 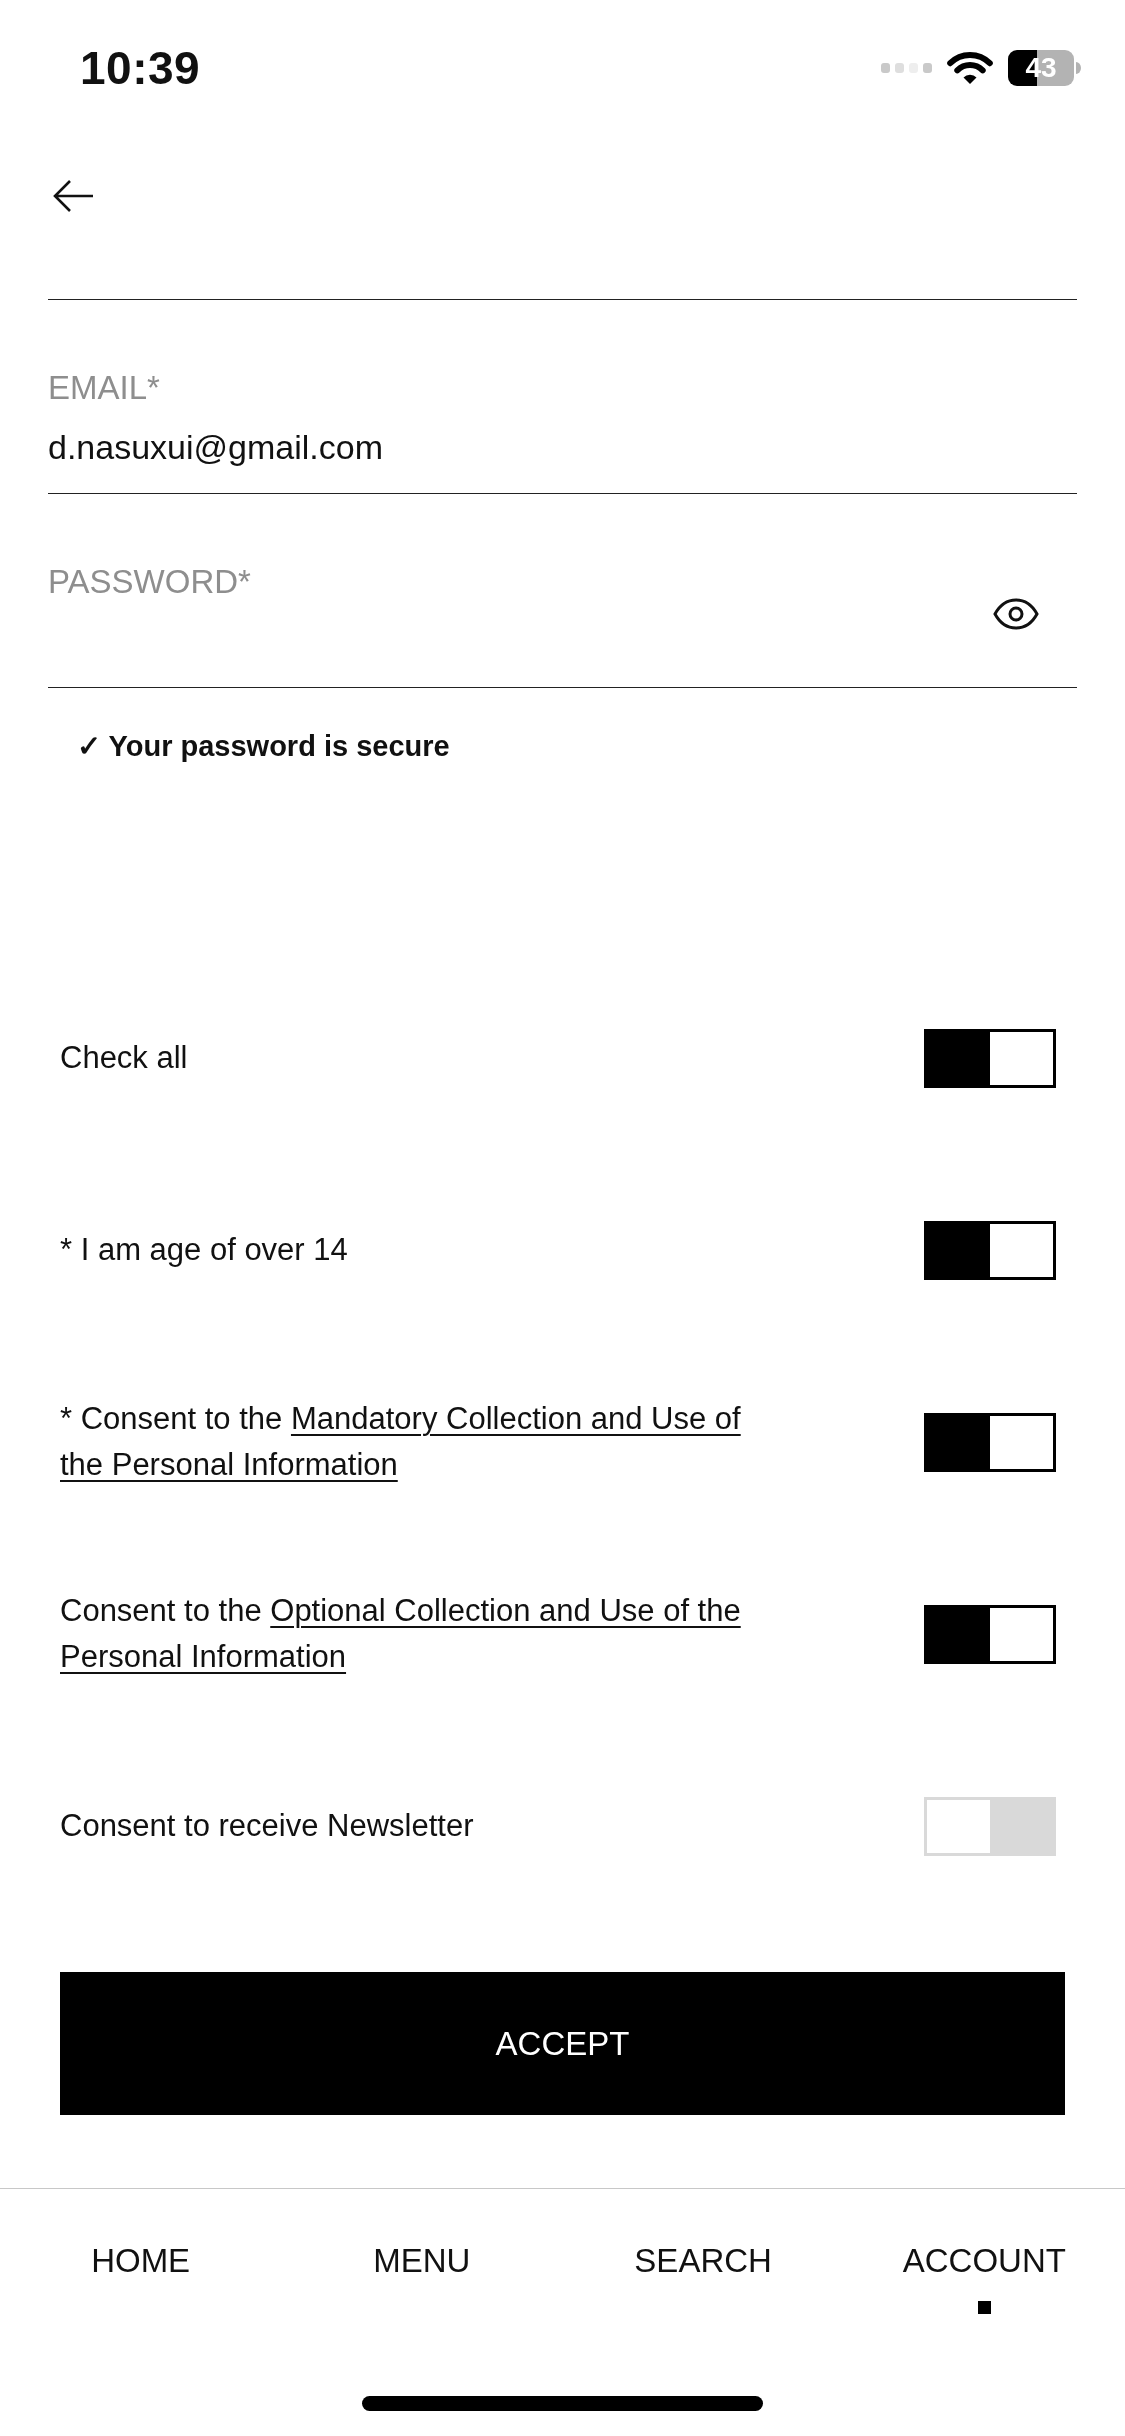 I want to click on policy-link: Mandatory Collection and Use of, so click(x=515, y=1418).